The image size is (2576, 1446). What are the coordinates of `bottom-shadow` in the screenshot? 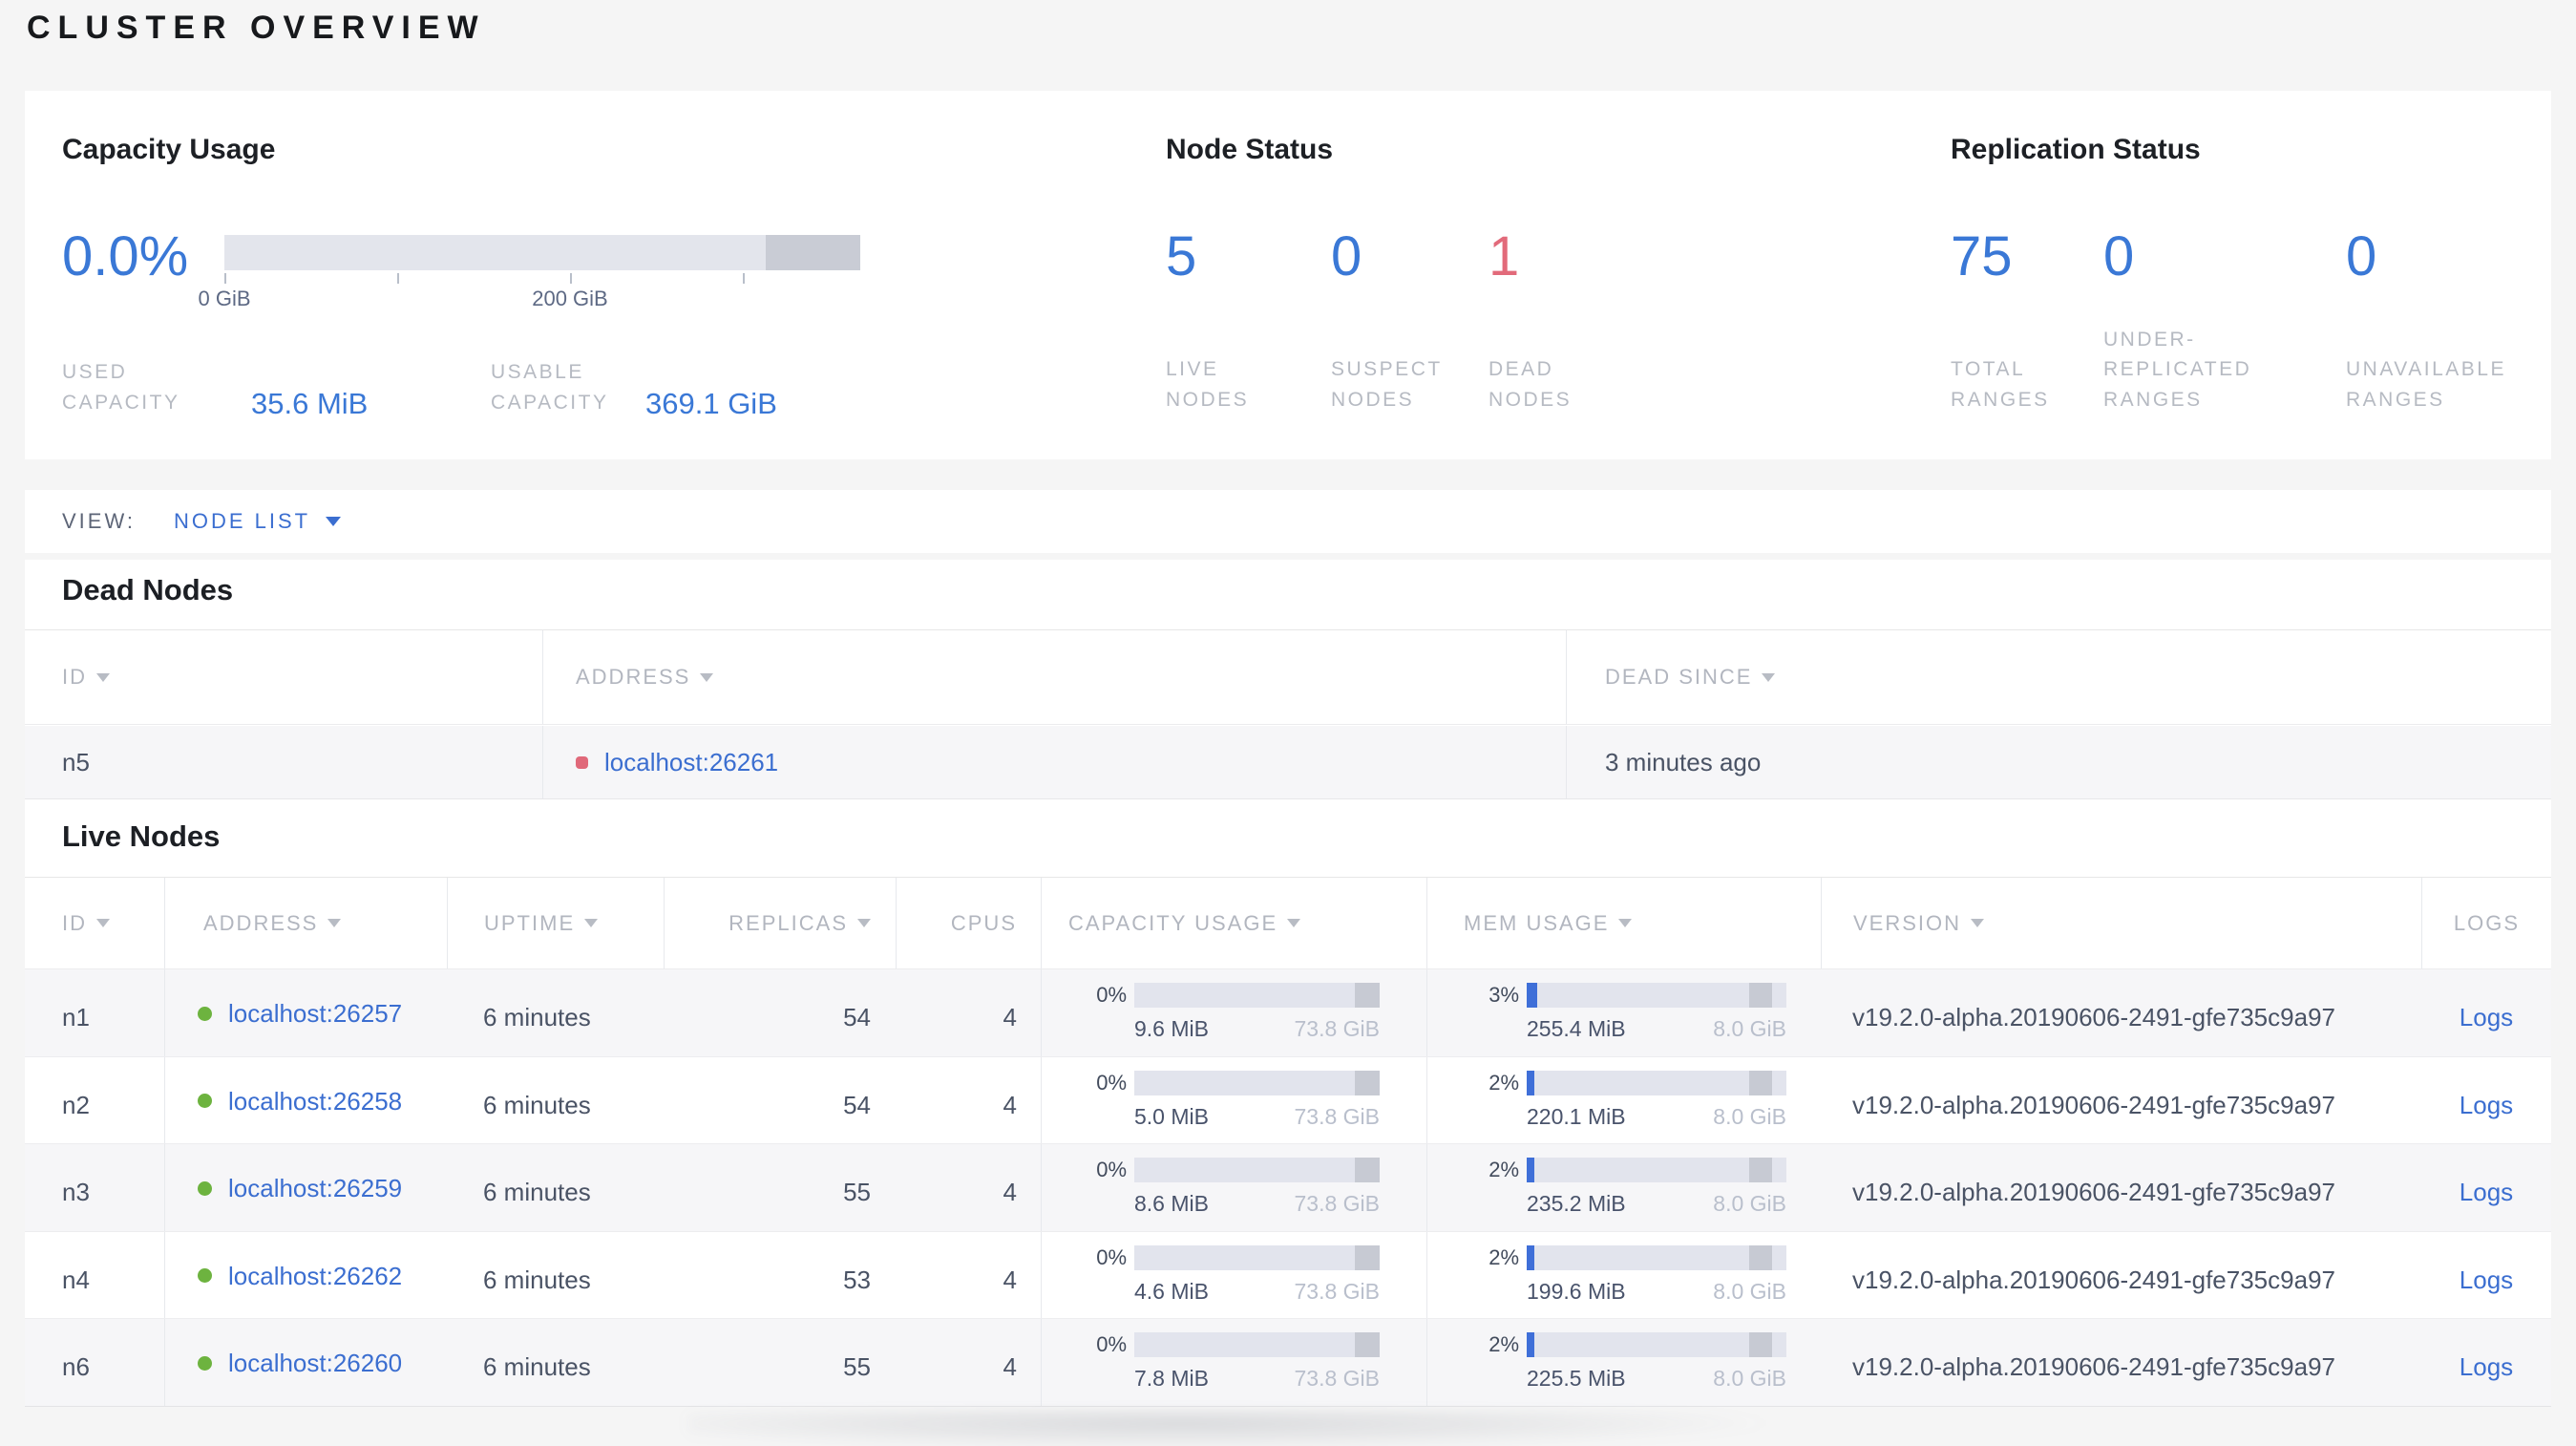 It's located at (1236, 1429).